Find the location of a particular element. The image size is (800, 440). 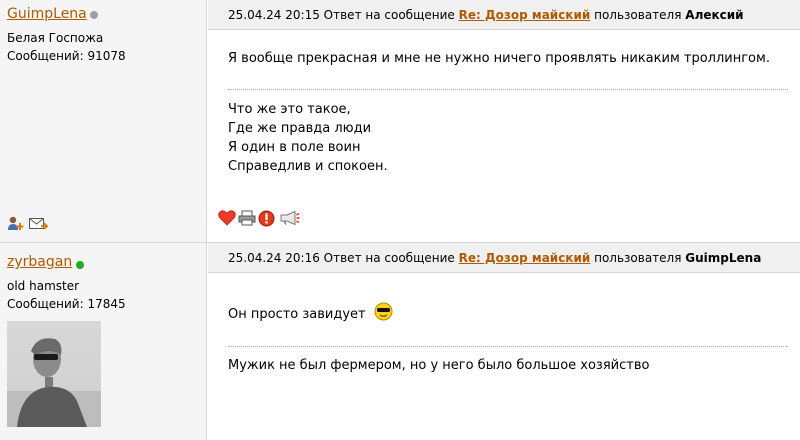

online-status-icon is located at coordinates (80, 265).